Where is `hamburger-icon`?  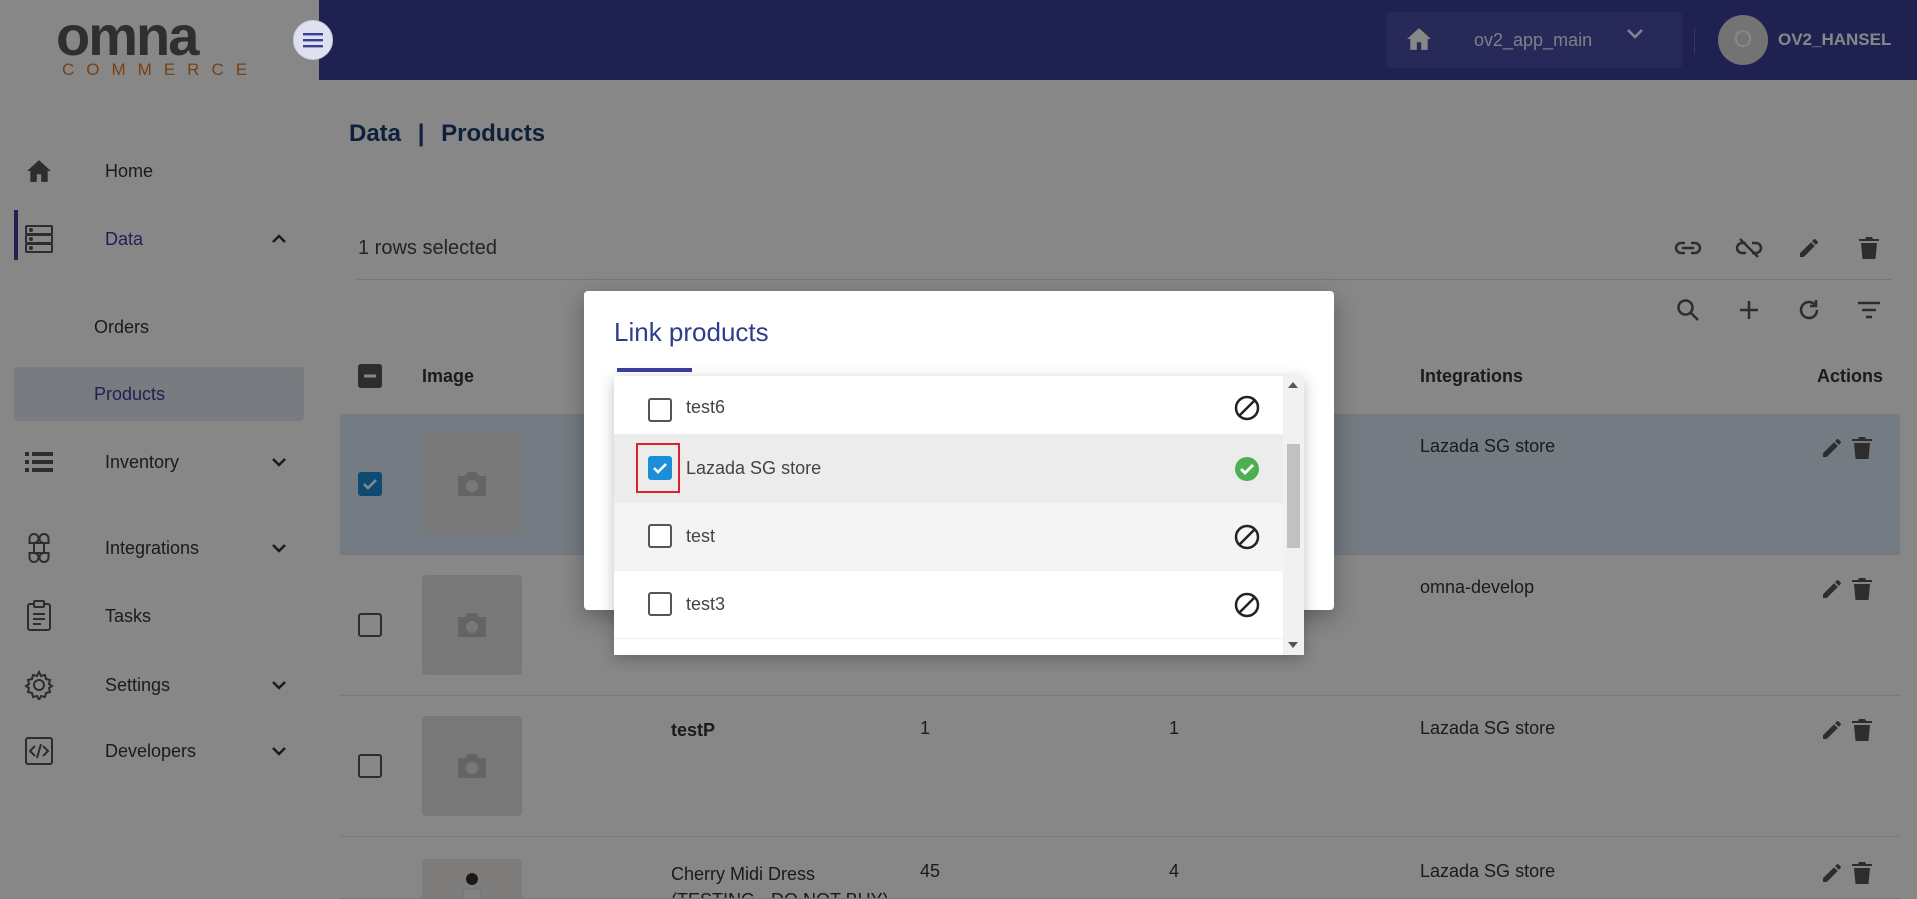 hamburger-icon is located at coordinates (313, 40).